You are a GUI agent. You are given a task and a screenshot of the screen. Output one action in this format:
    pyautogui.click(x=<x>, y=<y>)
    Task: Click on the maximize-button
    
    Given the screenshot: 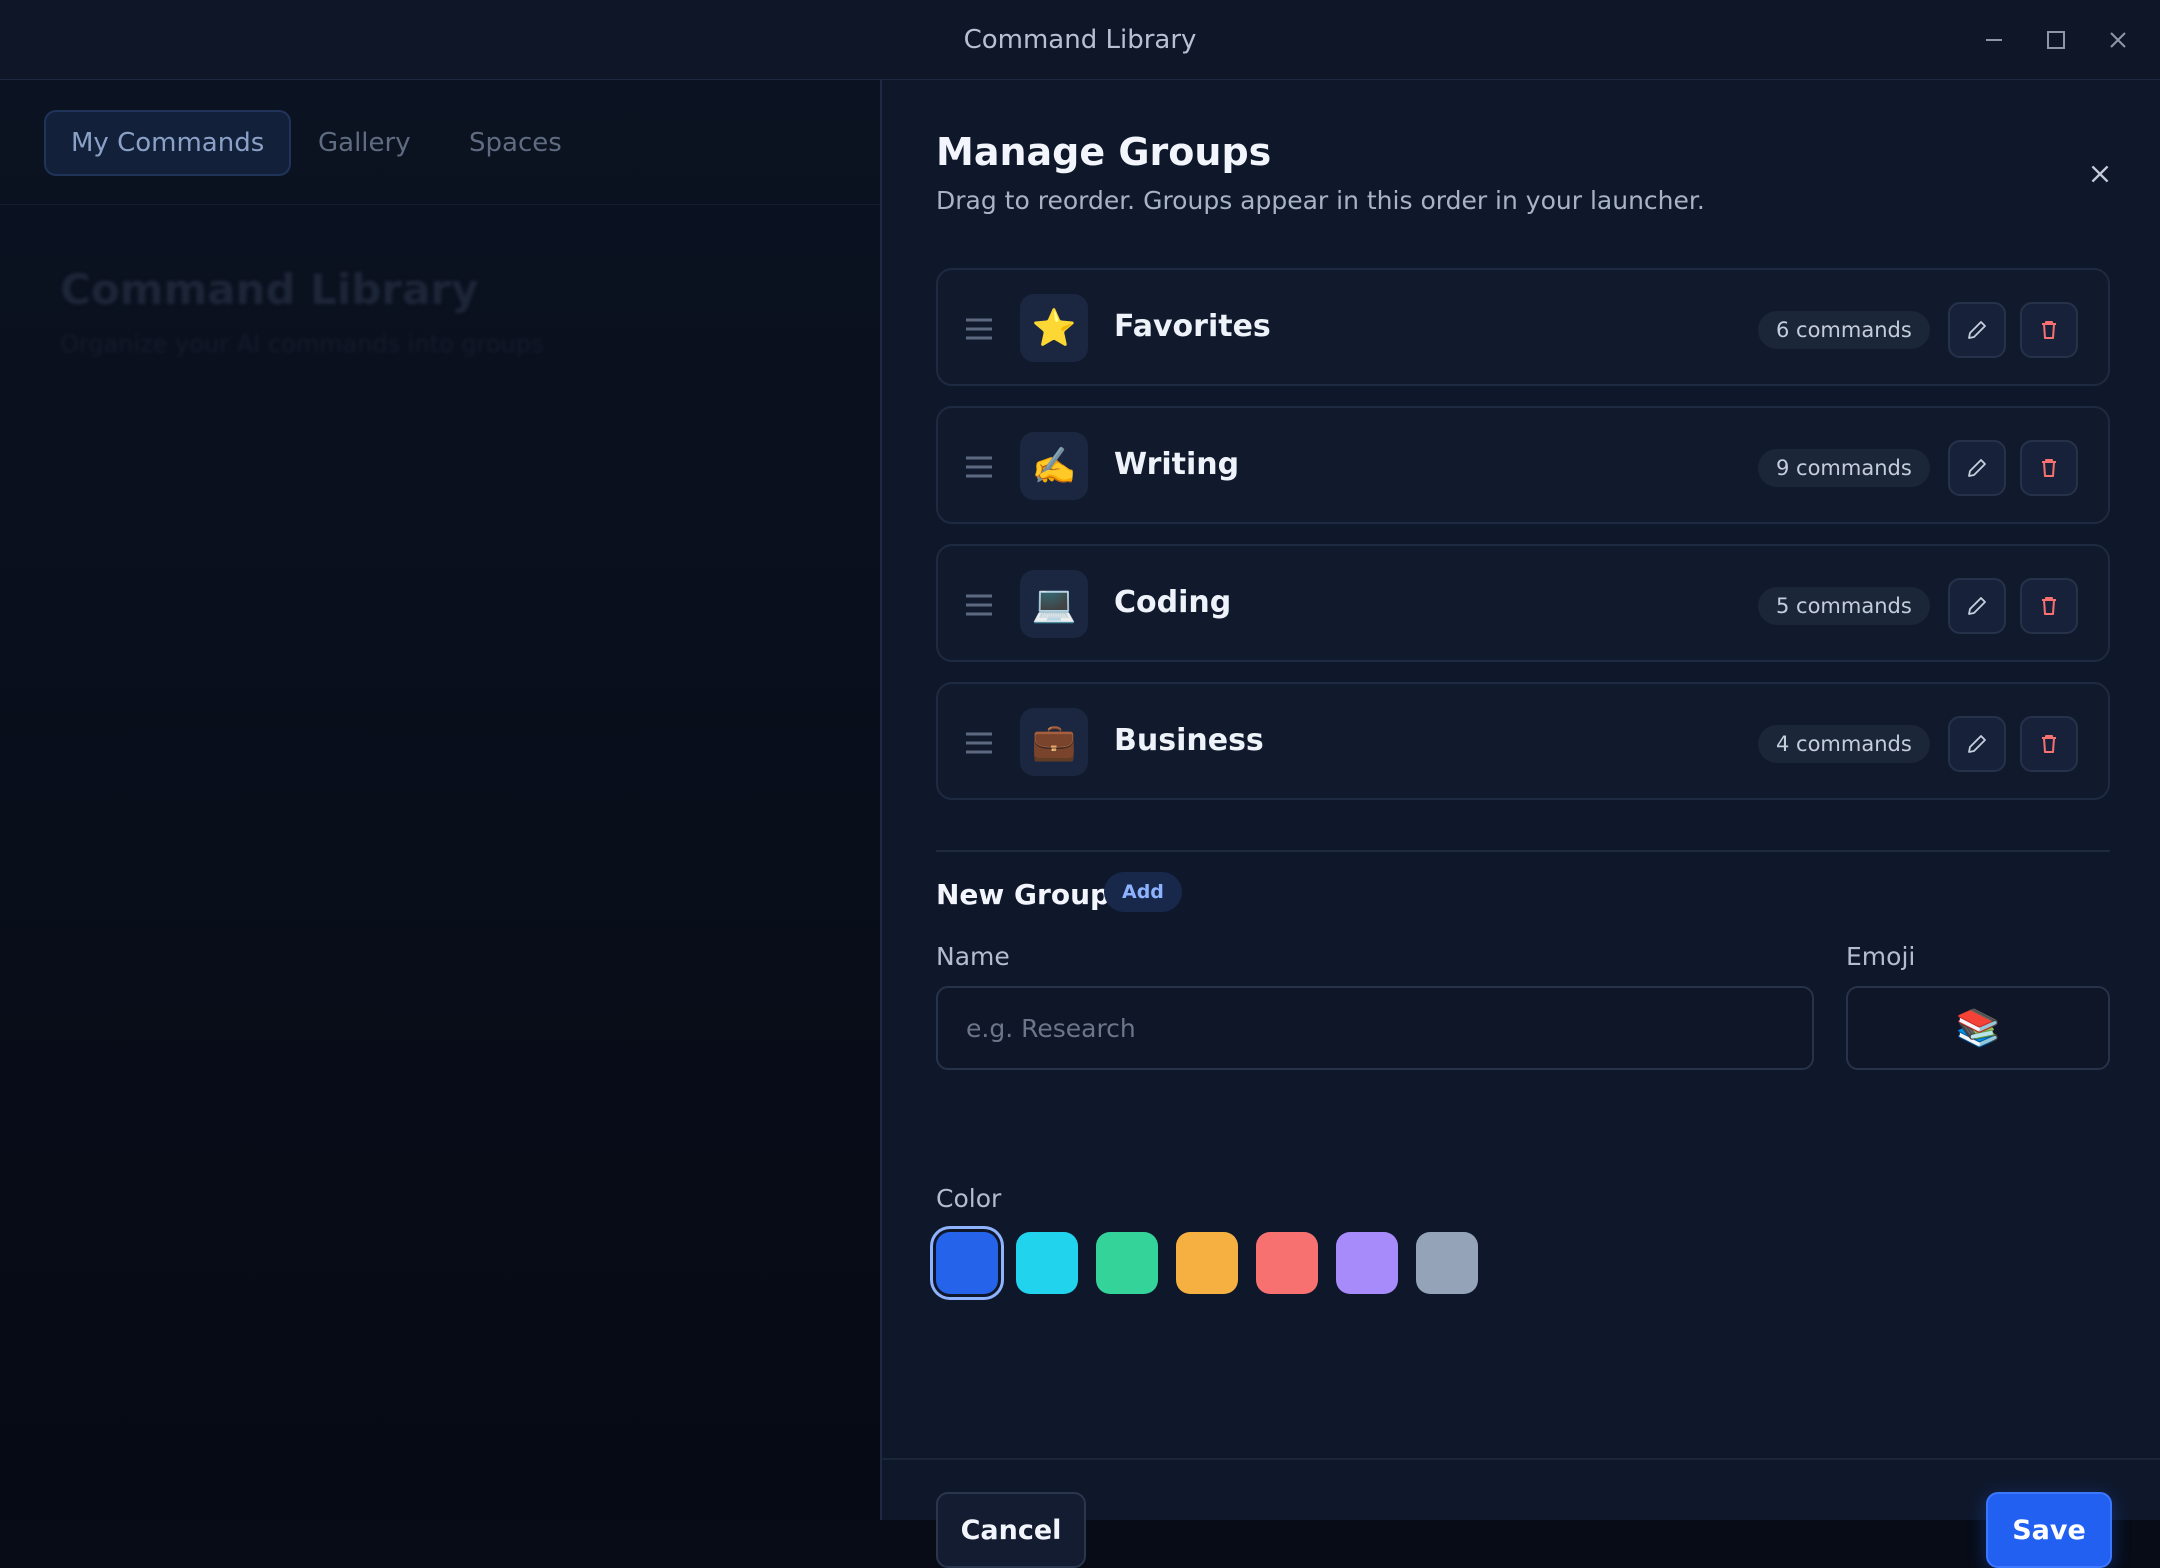 What is the action you would take?
    pyautogui.click(x=2056, y=40)
    